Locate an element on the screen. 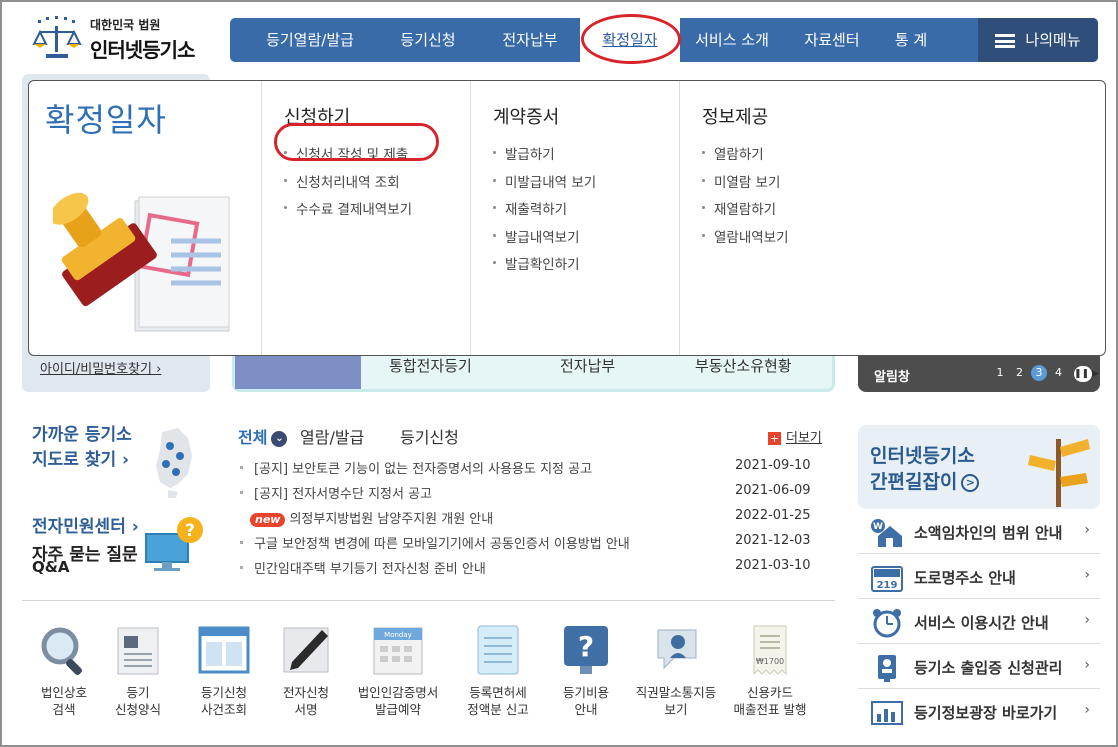 Image resolution: width=1118 pixels, height=747 pixels. highlight-circle-nav is located at coordinates (631, 39).